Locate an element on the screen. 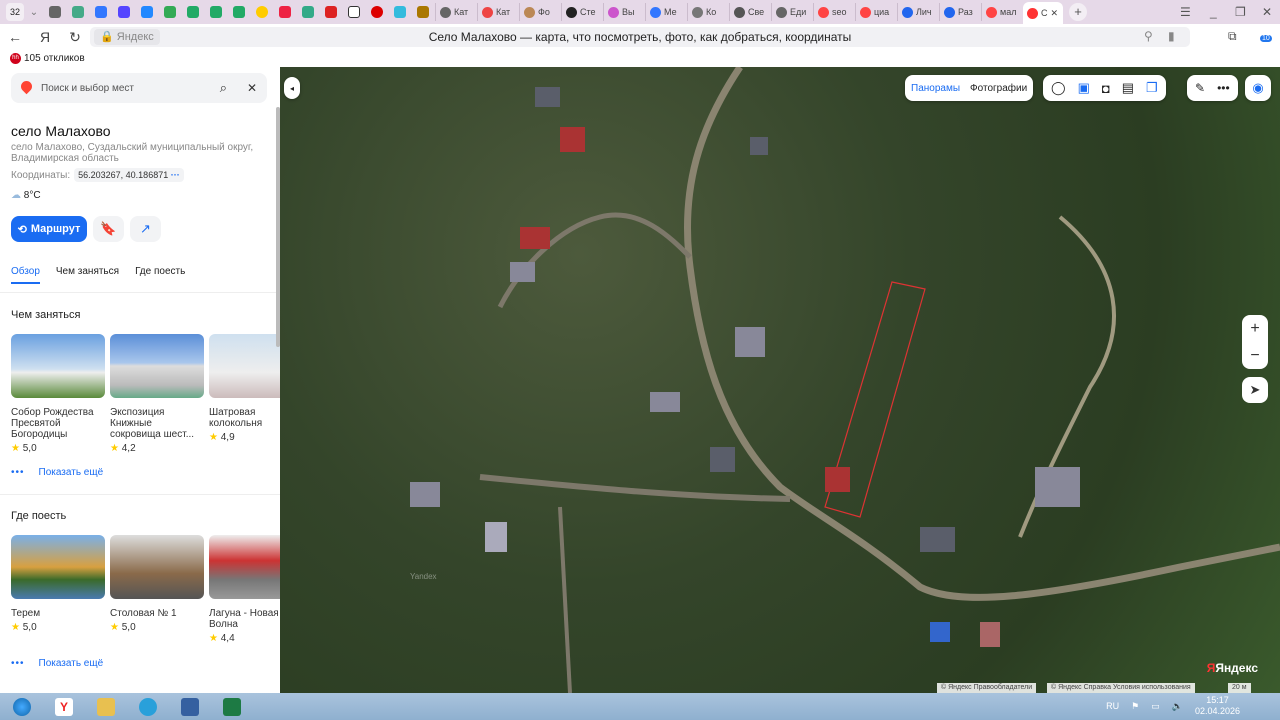 This screenshot has height=720, width=1280. tab: Вы is located at coordinates (623, 12).